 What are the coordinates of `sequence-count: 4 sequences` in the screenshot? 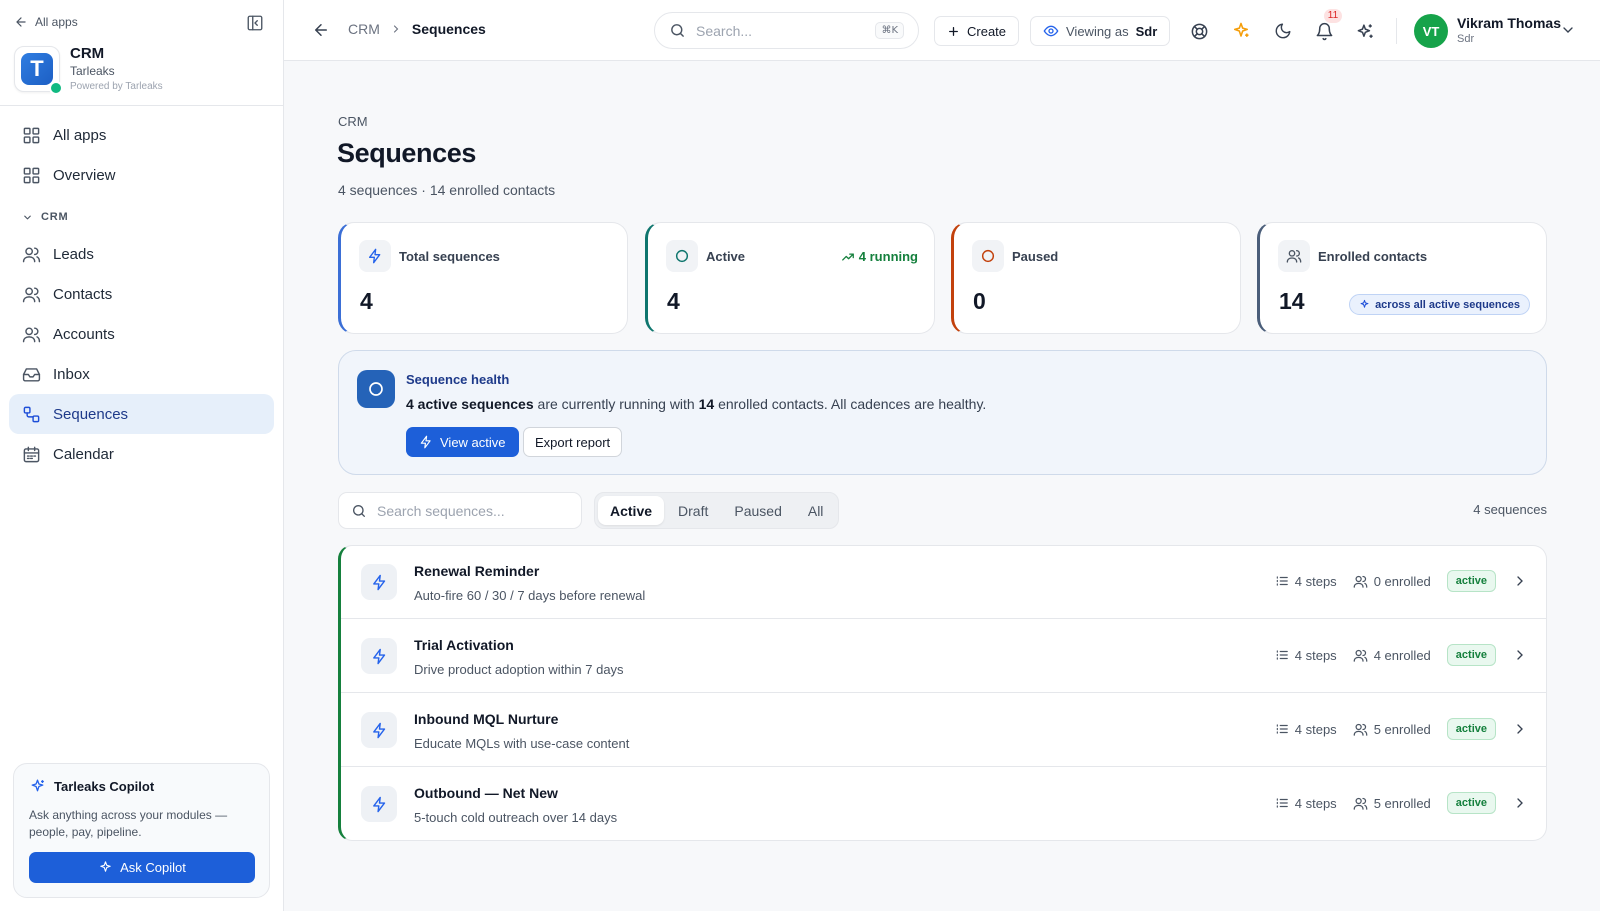 It's located at (1510, 509).